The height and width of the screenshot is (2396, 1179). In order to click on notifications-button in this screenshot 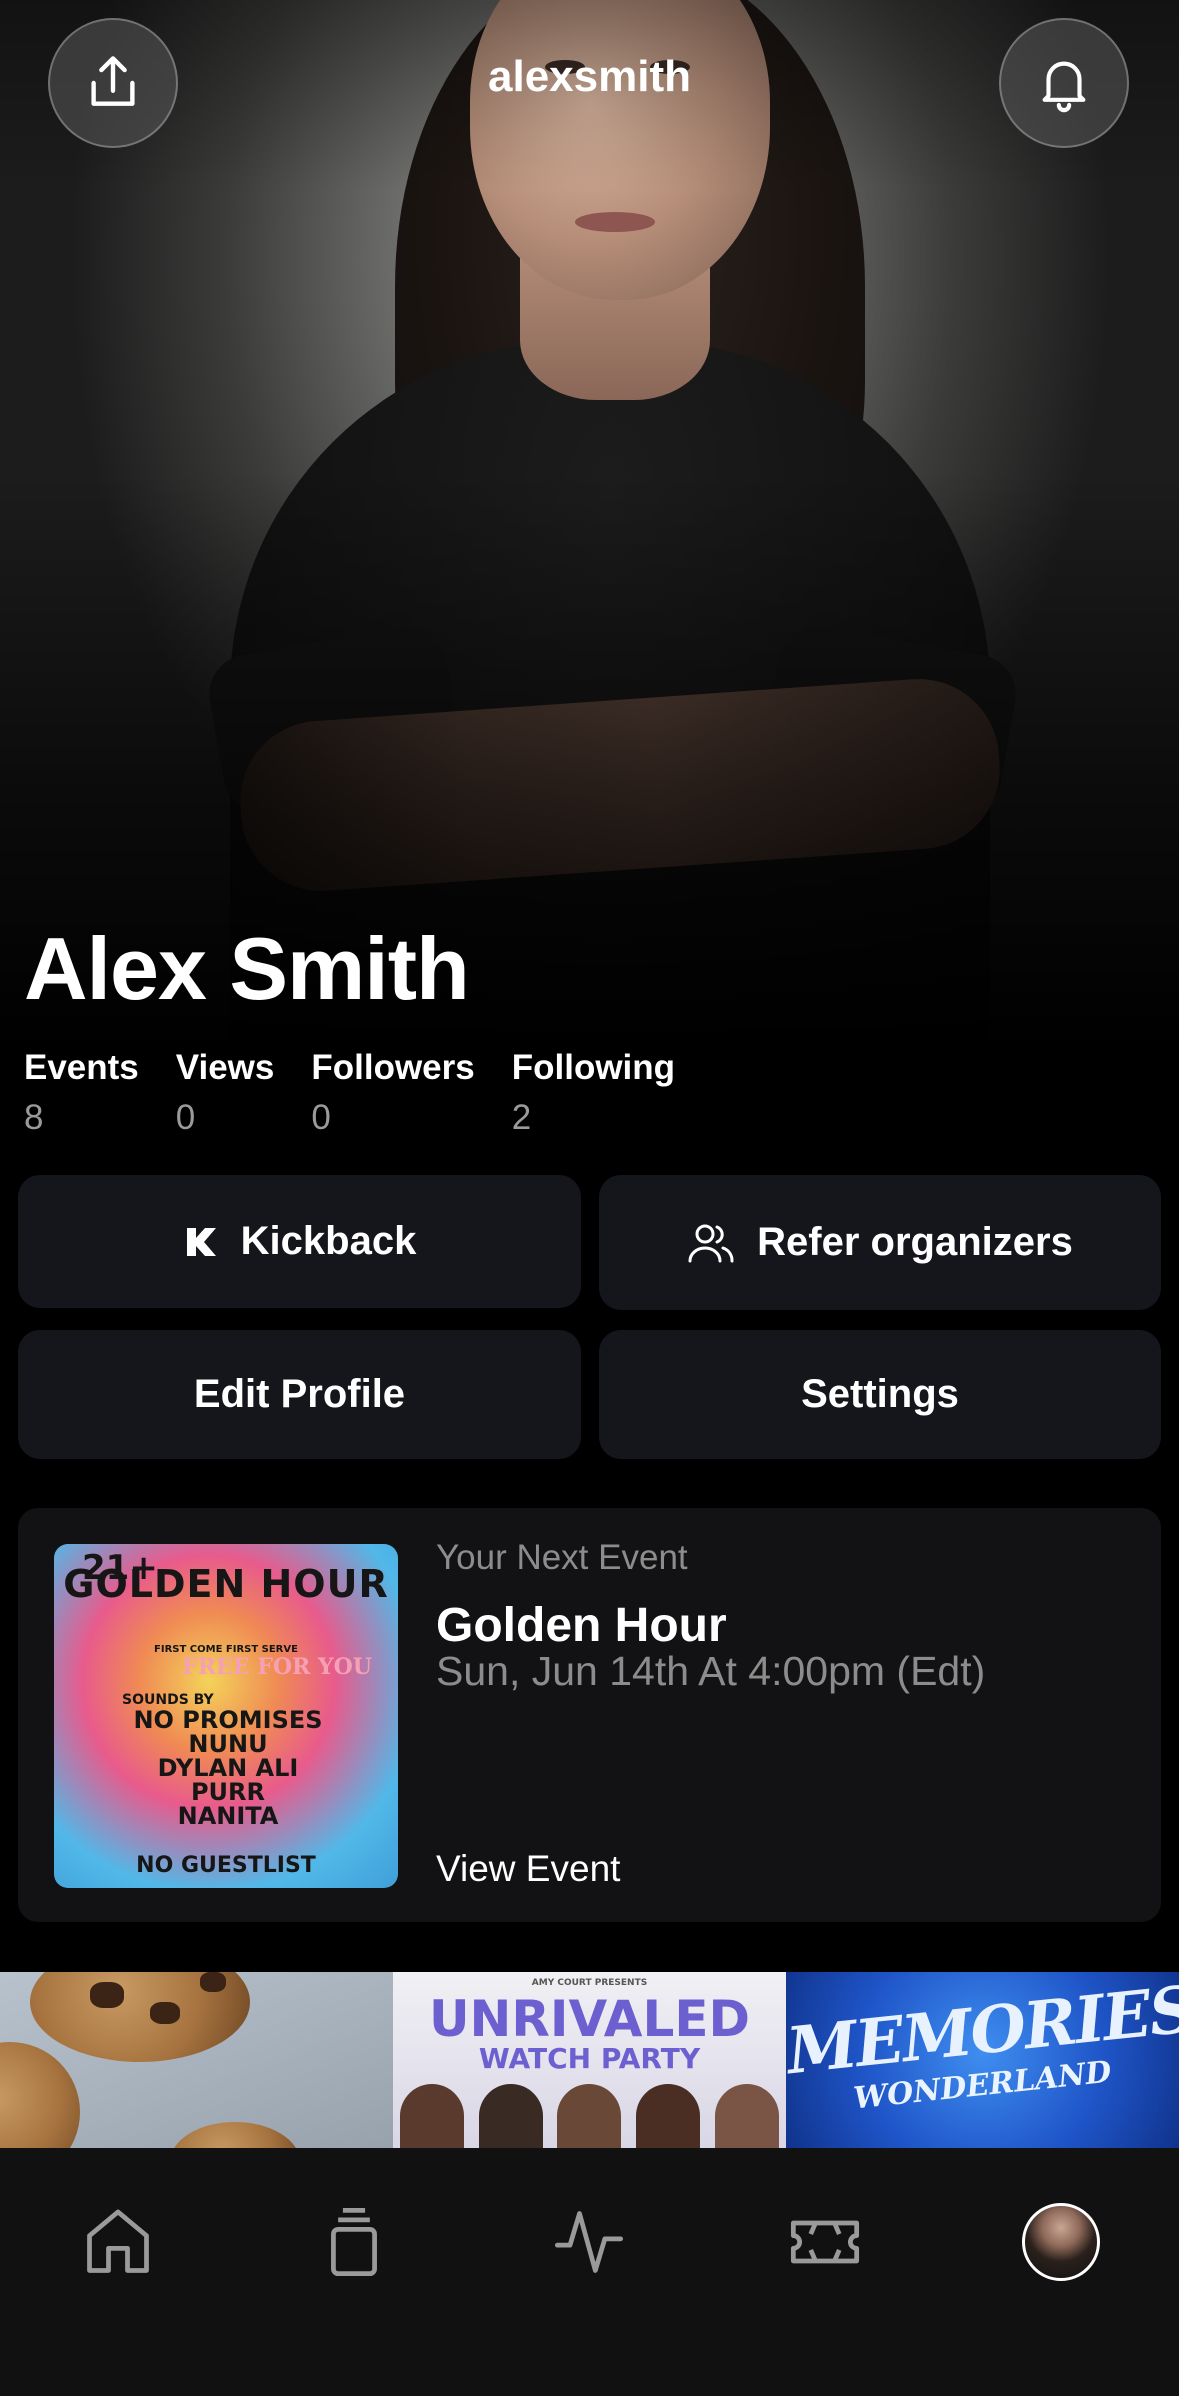, I will do `click(1064, 83)`.